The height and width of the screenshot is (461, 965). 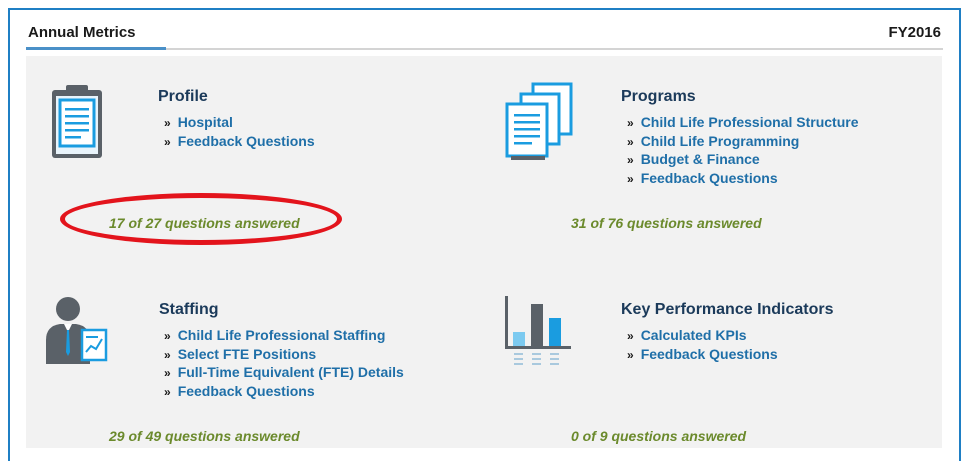 What do you see at coordinates (284, 355) in the screenshot?
I see `link-select-fte-positions: » Select FTE Positions` at bounding box center [284, 355].